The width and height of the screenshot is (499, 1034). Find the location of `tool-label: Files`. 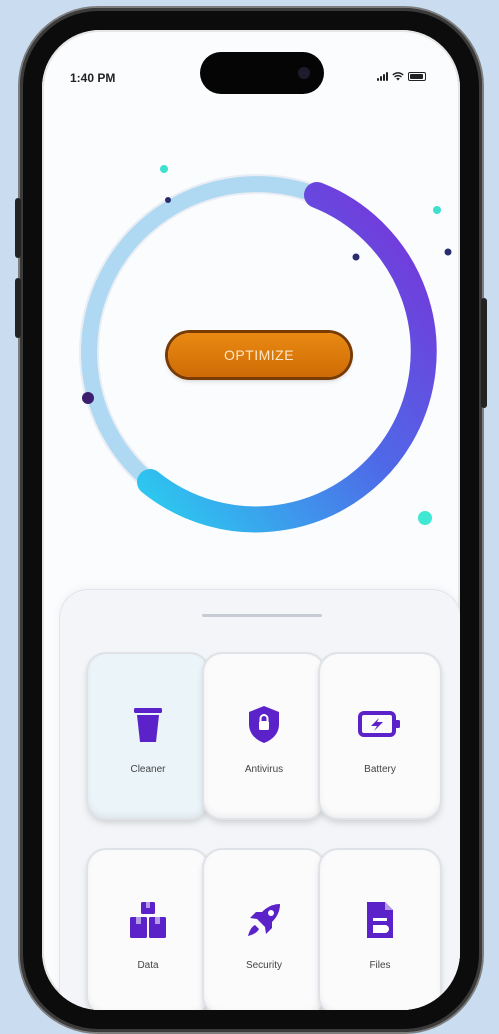

tool-label: Files is located at coordinates (380, 965).